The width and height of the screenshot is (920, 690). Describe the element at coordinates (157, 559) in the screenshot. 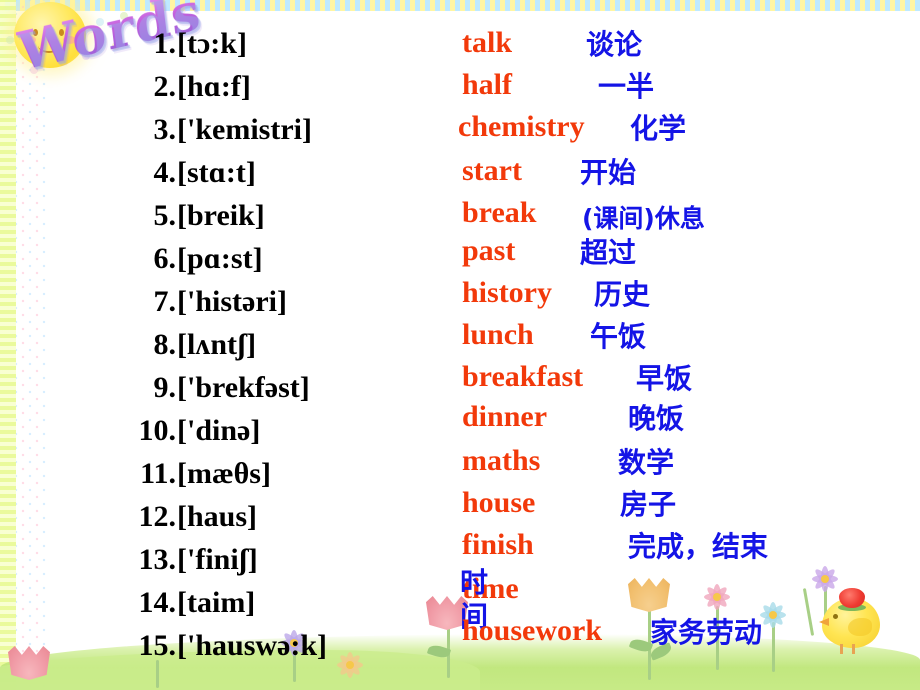

I see `entry-number: 13.` at that location.